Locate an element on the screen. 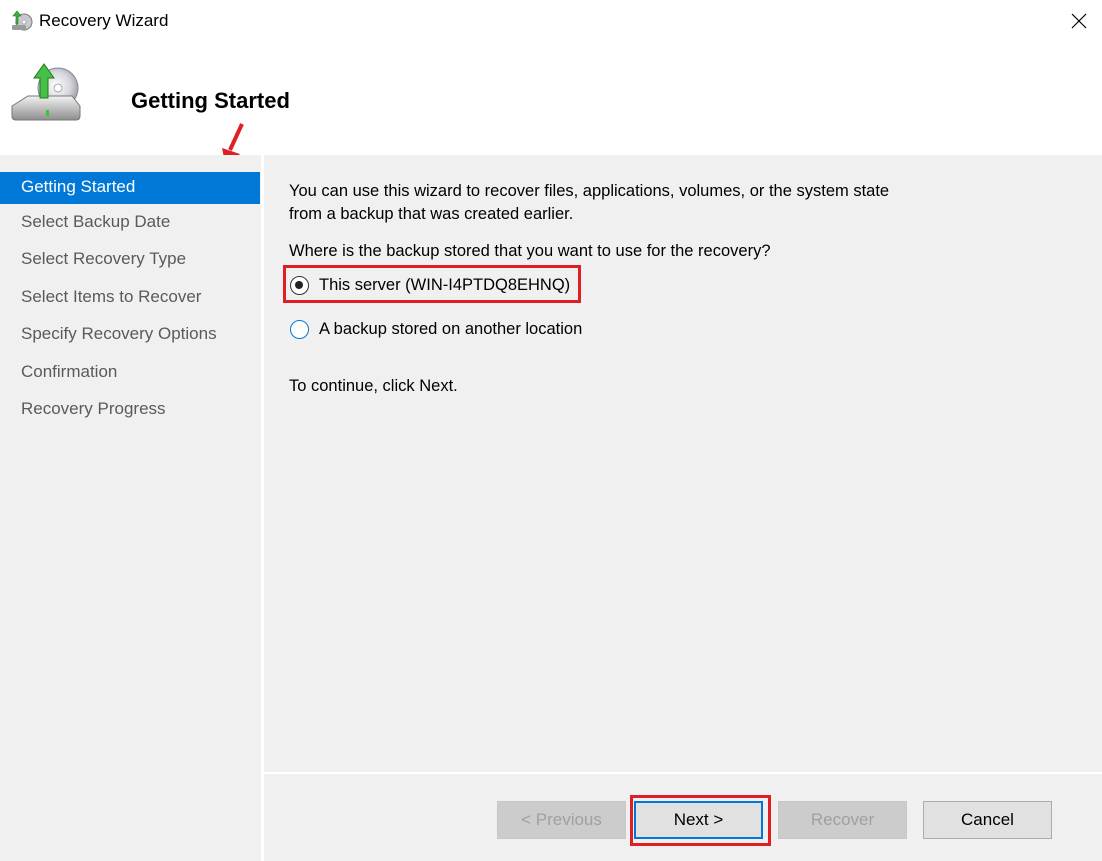  wizard-header: Getting Started is located at coordinates (551, 98).